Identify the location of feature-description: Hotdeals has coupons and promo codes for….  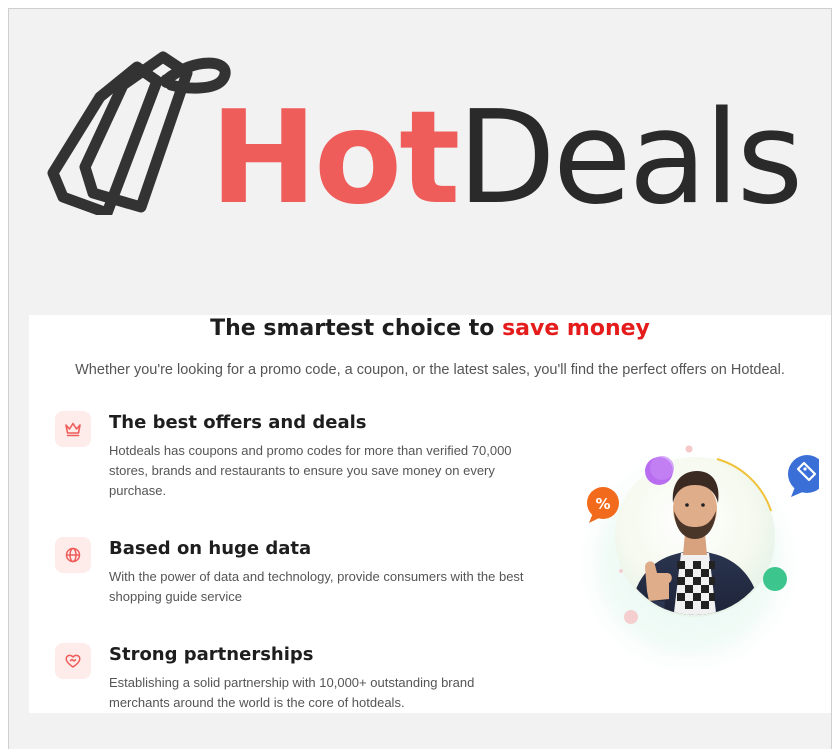
(310, 470).